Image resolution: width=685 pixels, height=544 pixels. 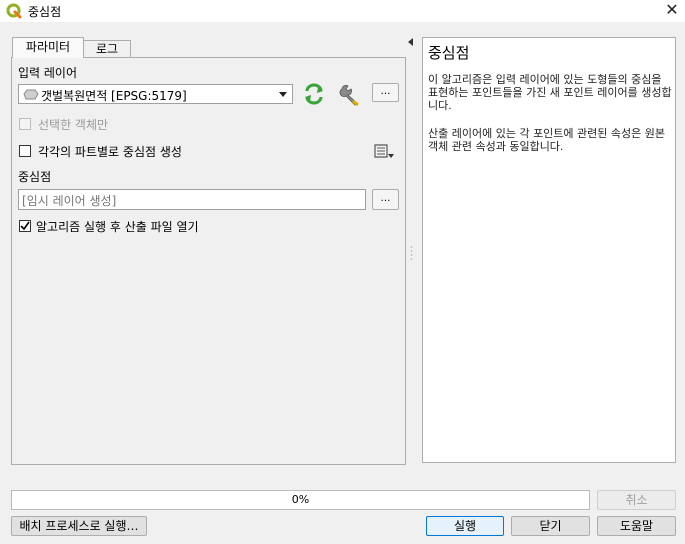 I want to click on selected-only-label: 선택한 객체만, so click(x=73, y=125).